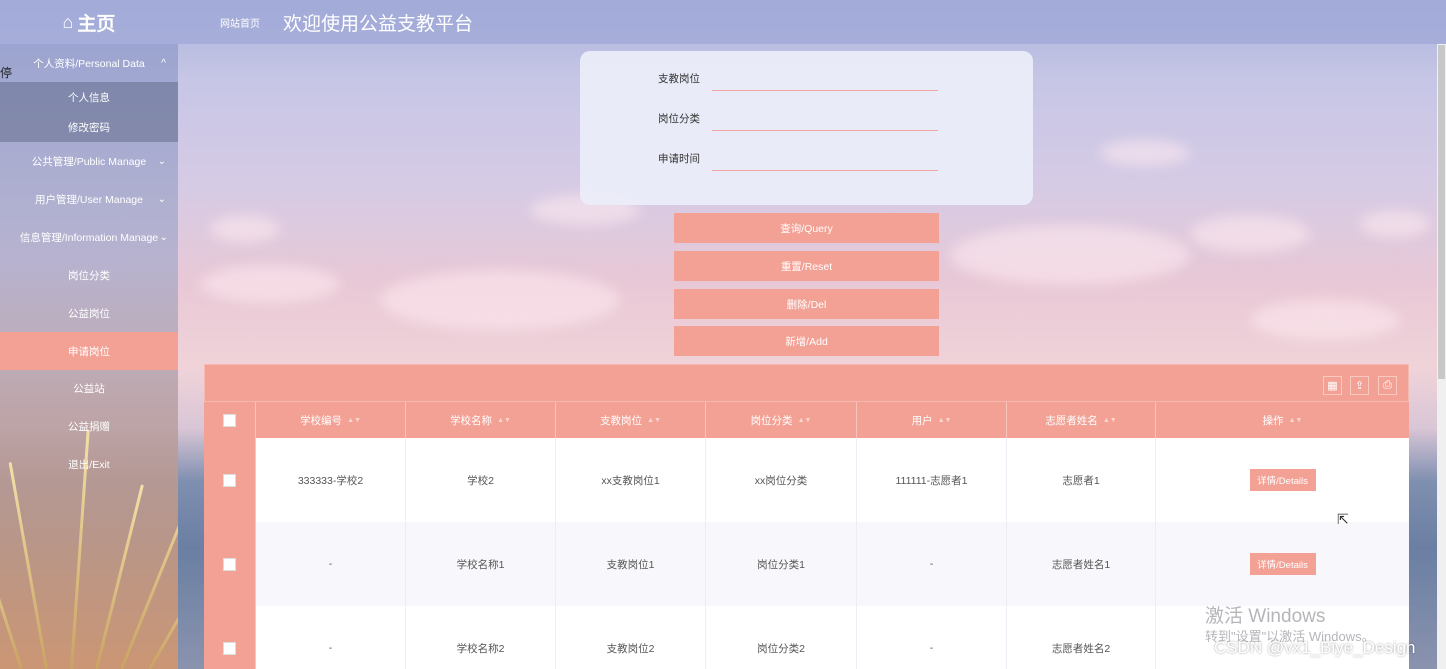  Describe the element at coordinates (1282, 420) in the screenshot. I see `column-header-actions: 操作 ▲▼` at that location.